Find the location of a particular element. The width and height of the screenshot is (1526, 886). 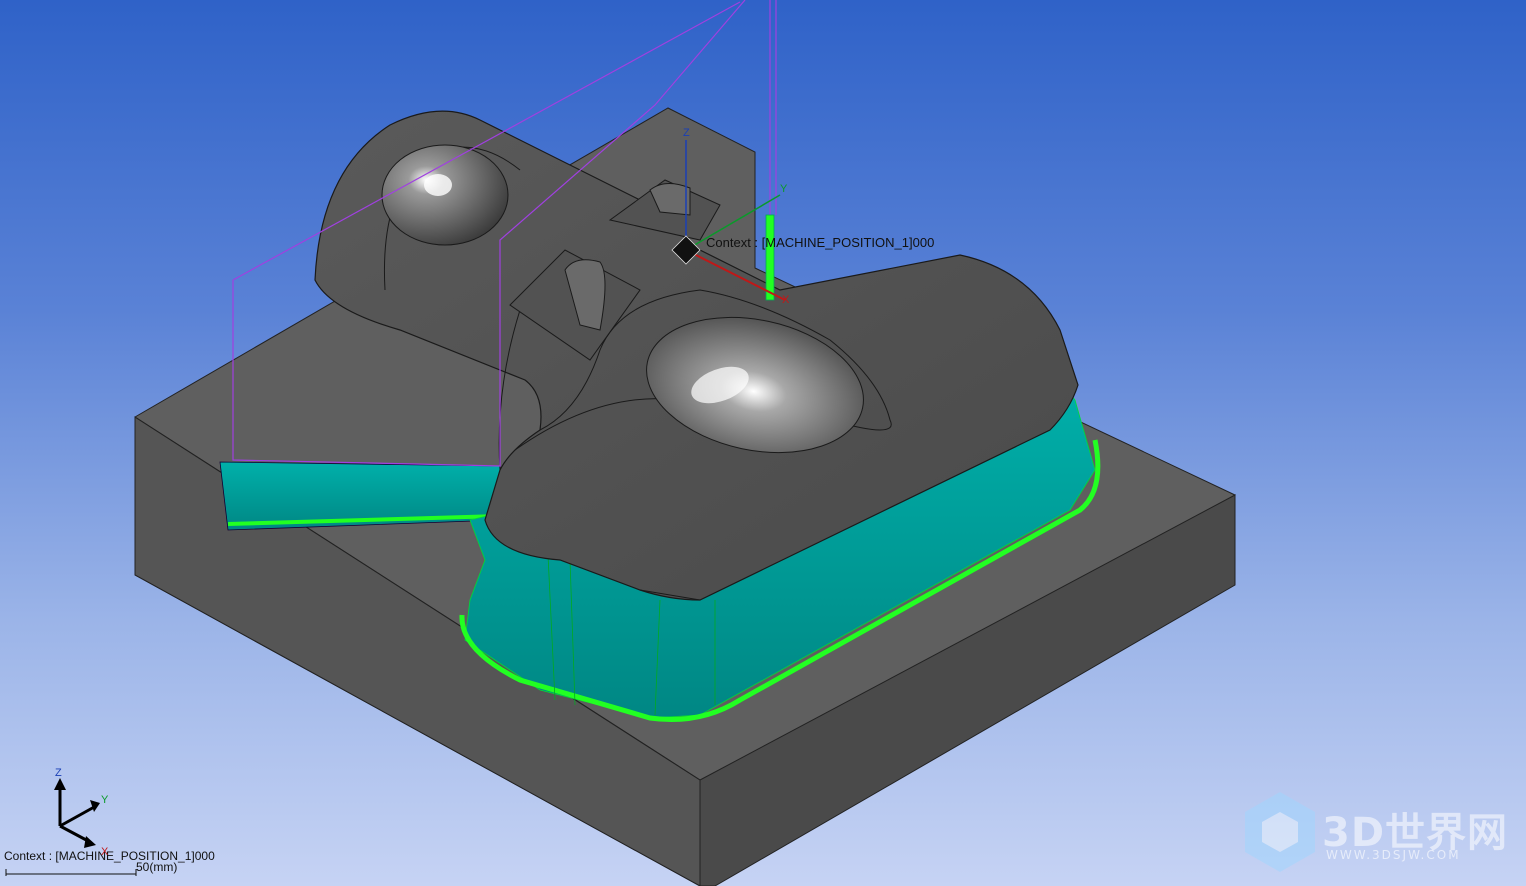

cutting-tool is located at coordinates (770, 257).